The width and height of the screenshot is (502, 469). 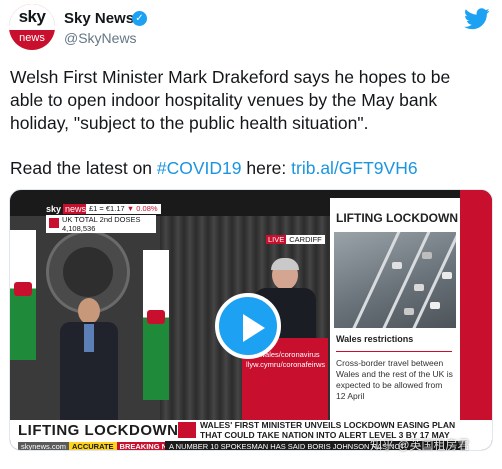 I want to click on tweet-header: sky news Sky News ✓ @SkyNews, so click(x=251, y=28).